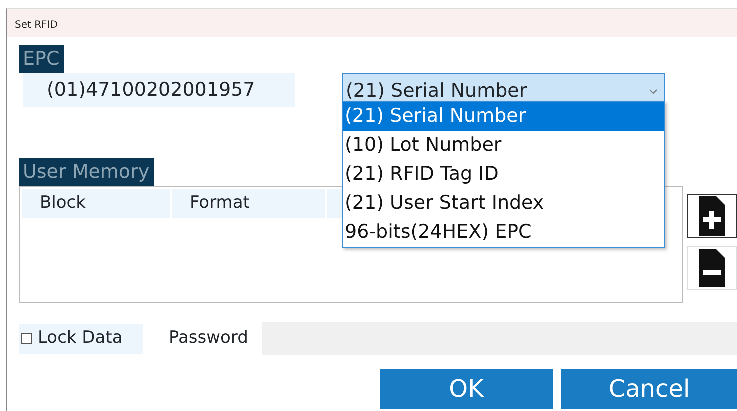  I want to click on column-header: Format, so click(248, 203).